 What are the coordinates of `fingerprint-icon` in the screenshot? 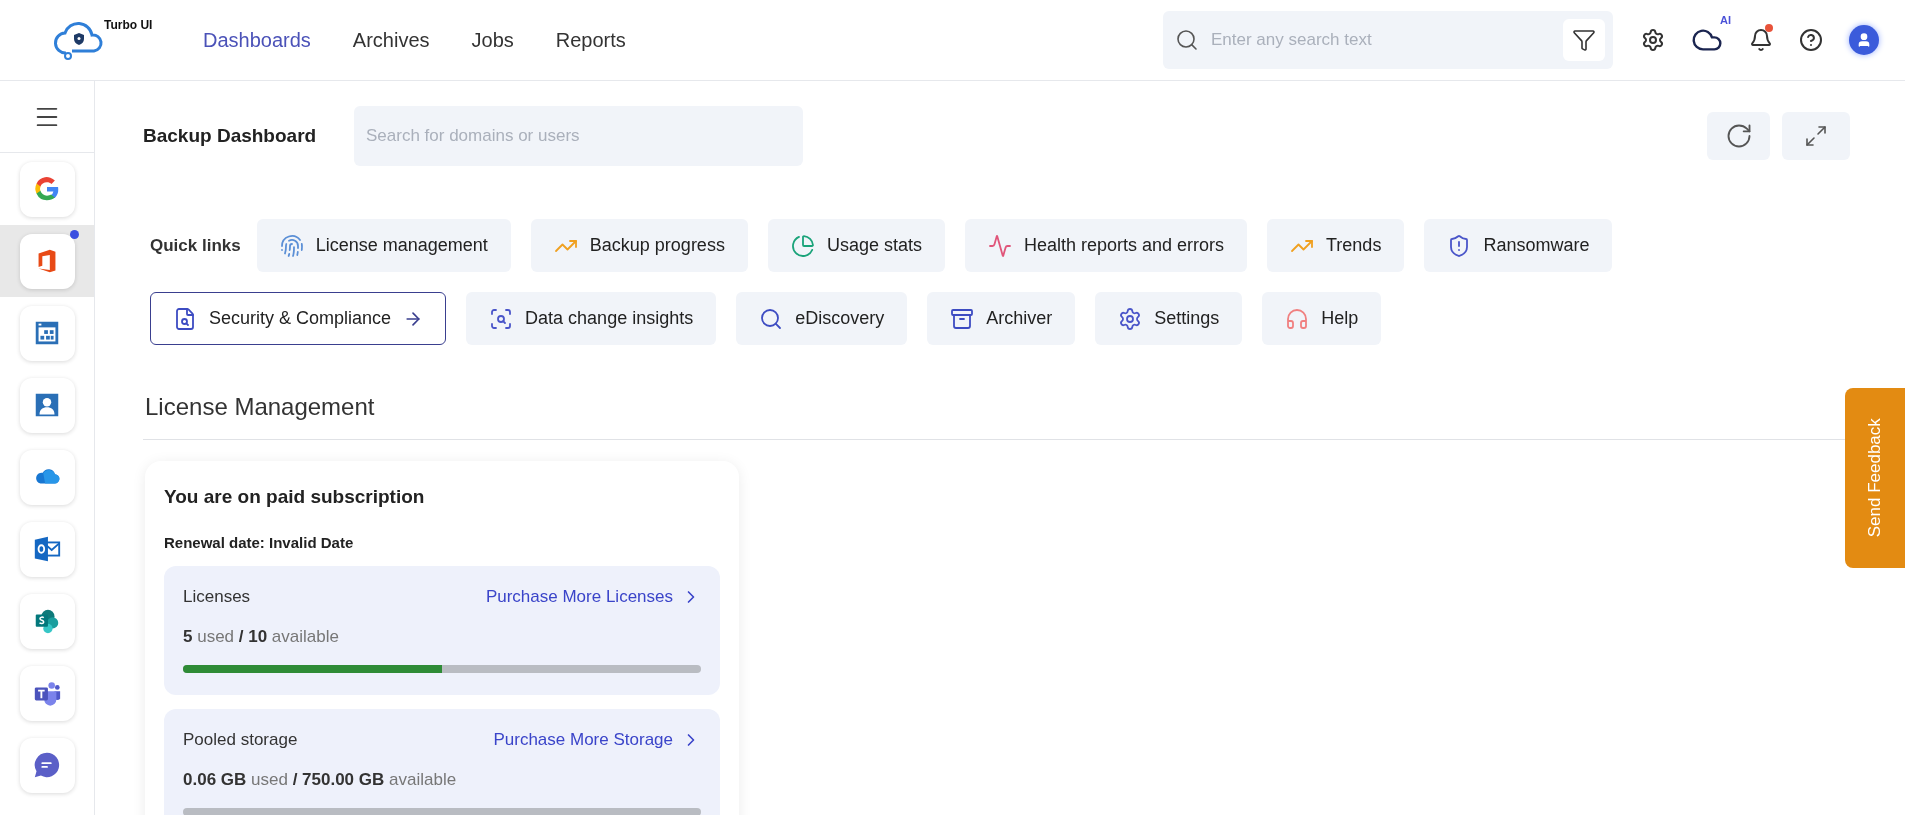 It's located at (291, 245).